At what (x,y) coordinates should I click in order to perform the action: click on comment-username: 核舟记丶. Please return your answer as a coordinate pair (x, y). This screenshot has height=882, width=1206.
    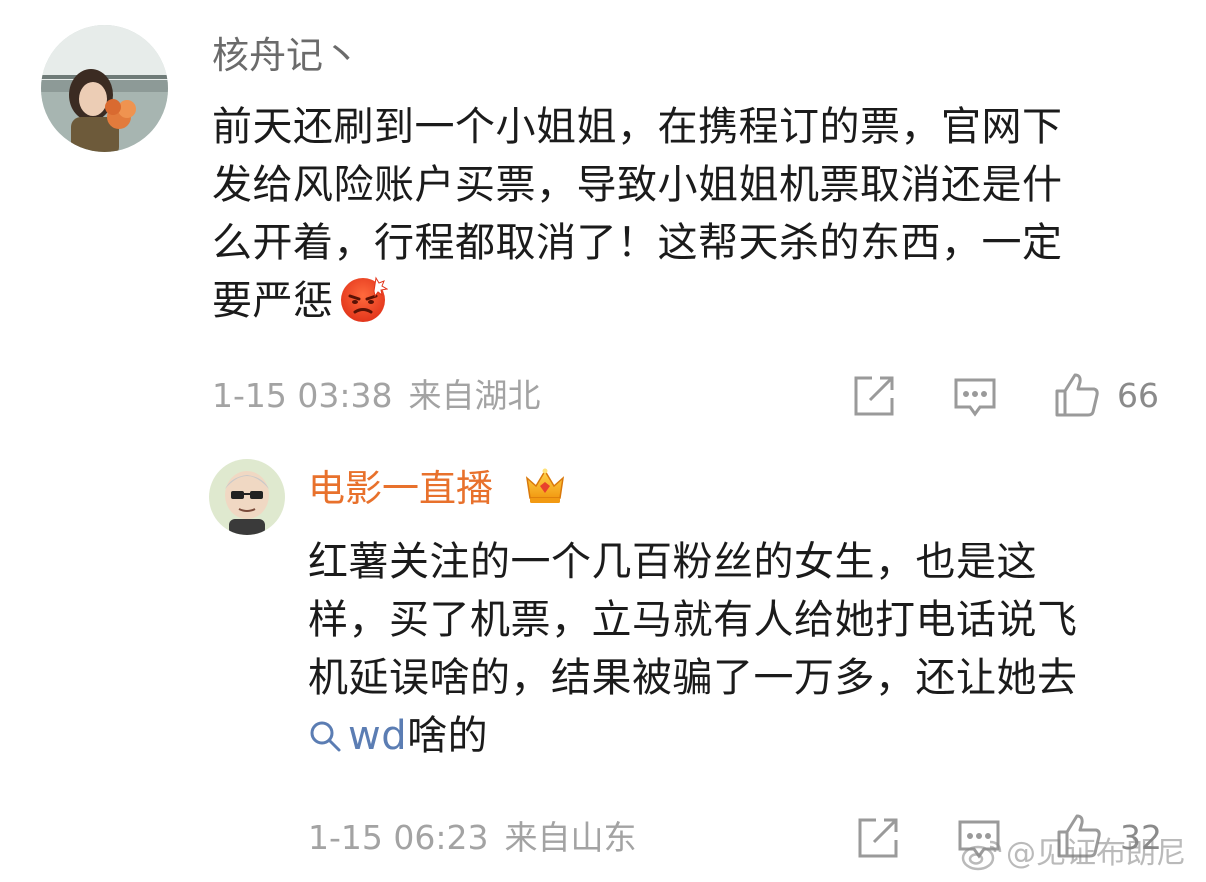
    Looking at the image, I should click on (286, 56).